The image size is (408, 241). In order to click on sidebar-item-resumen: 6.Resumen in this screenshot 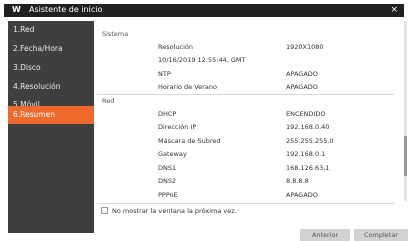, I will do `click(51, 115)`.